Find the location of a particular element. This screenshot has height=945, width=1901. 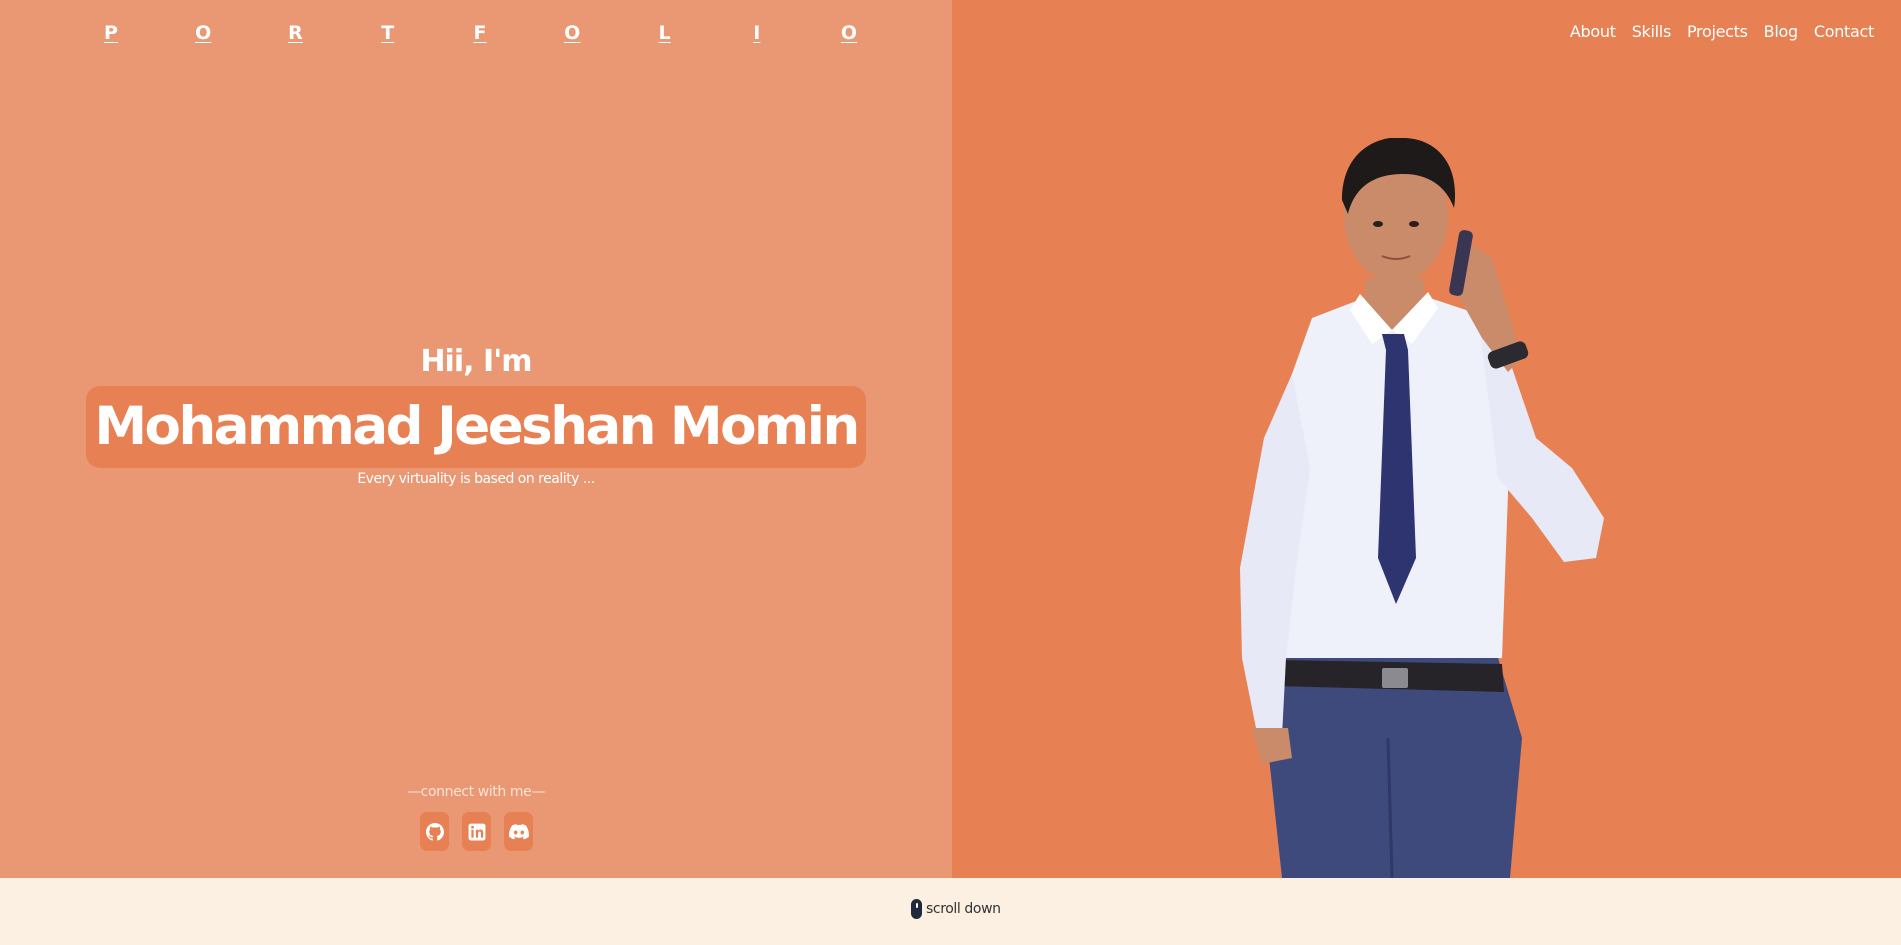

discord-link is located at coordinates (518, 831).